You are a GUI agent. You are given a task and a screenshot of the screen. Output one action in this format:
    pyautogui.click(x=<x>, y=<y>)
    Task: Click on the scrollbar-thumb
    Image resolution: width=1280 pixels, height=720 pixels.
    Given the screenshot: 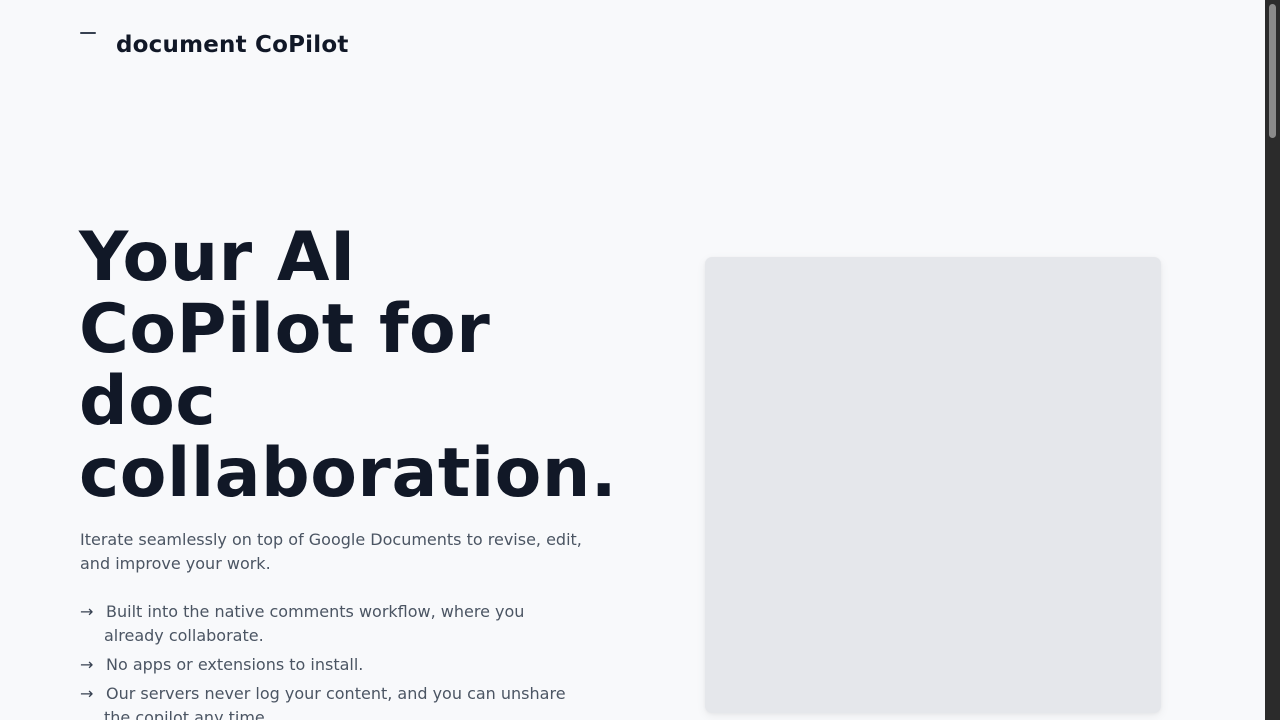 What is the action you would take?
    pyautogui.click(x=1272, y=71)
    